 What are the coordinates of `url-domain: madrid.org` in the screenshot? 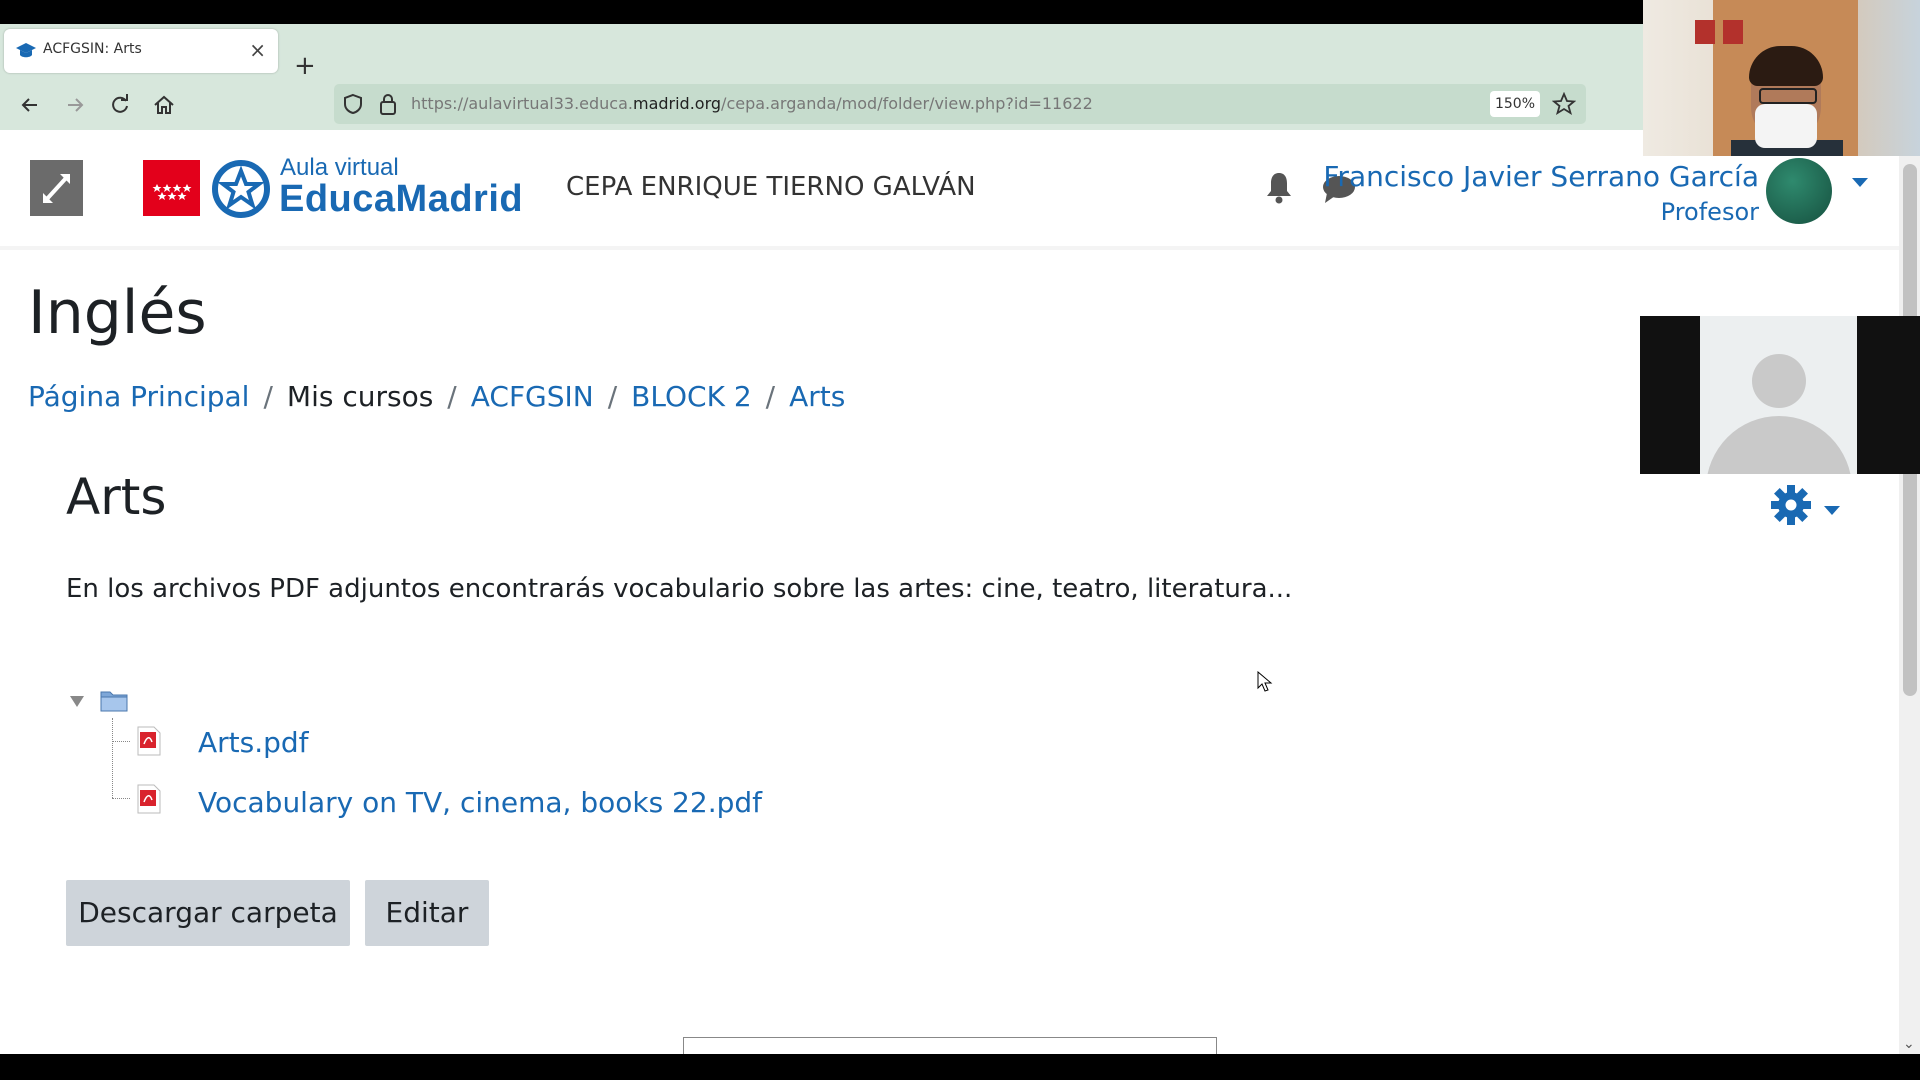 It's located at (677, 103).